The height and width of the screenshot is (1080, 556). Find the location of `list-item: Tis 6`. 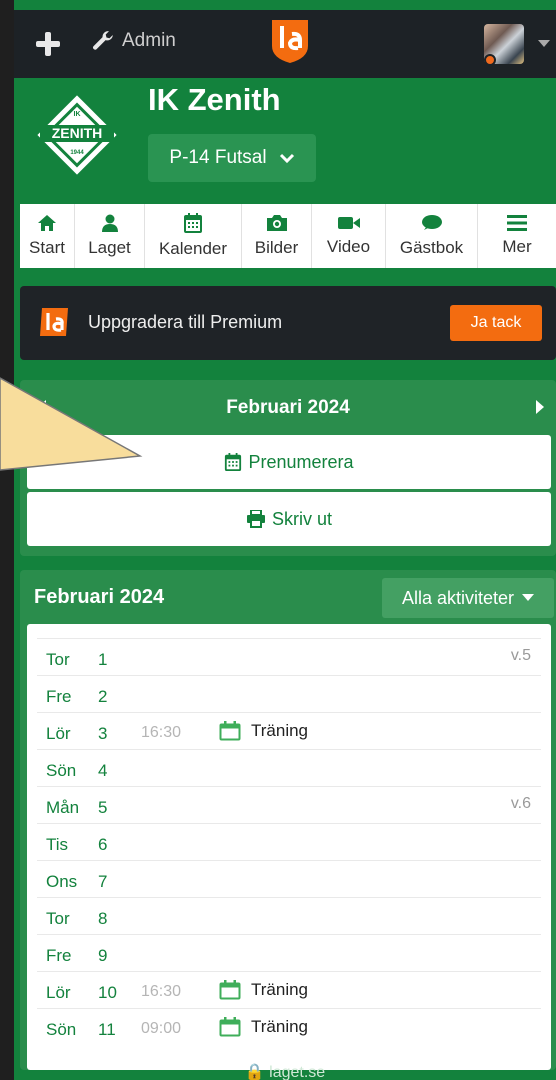

list-item: Tis 6 is located at coordinates (289, 841).